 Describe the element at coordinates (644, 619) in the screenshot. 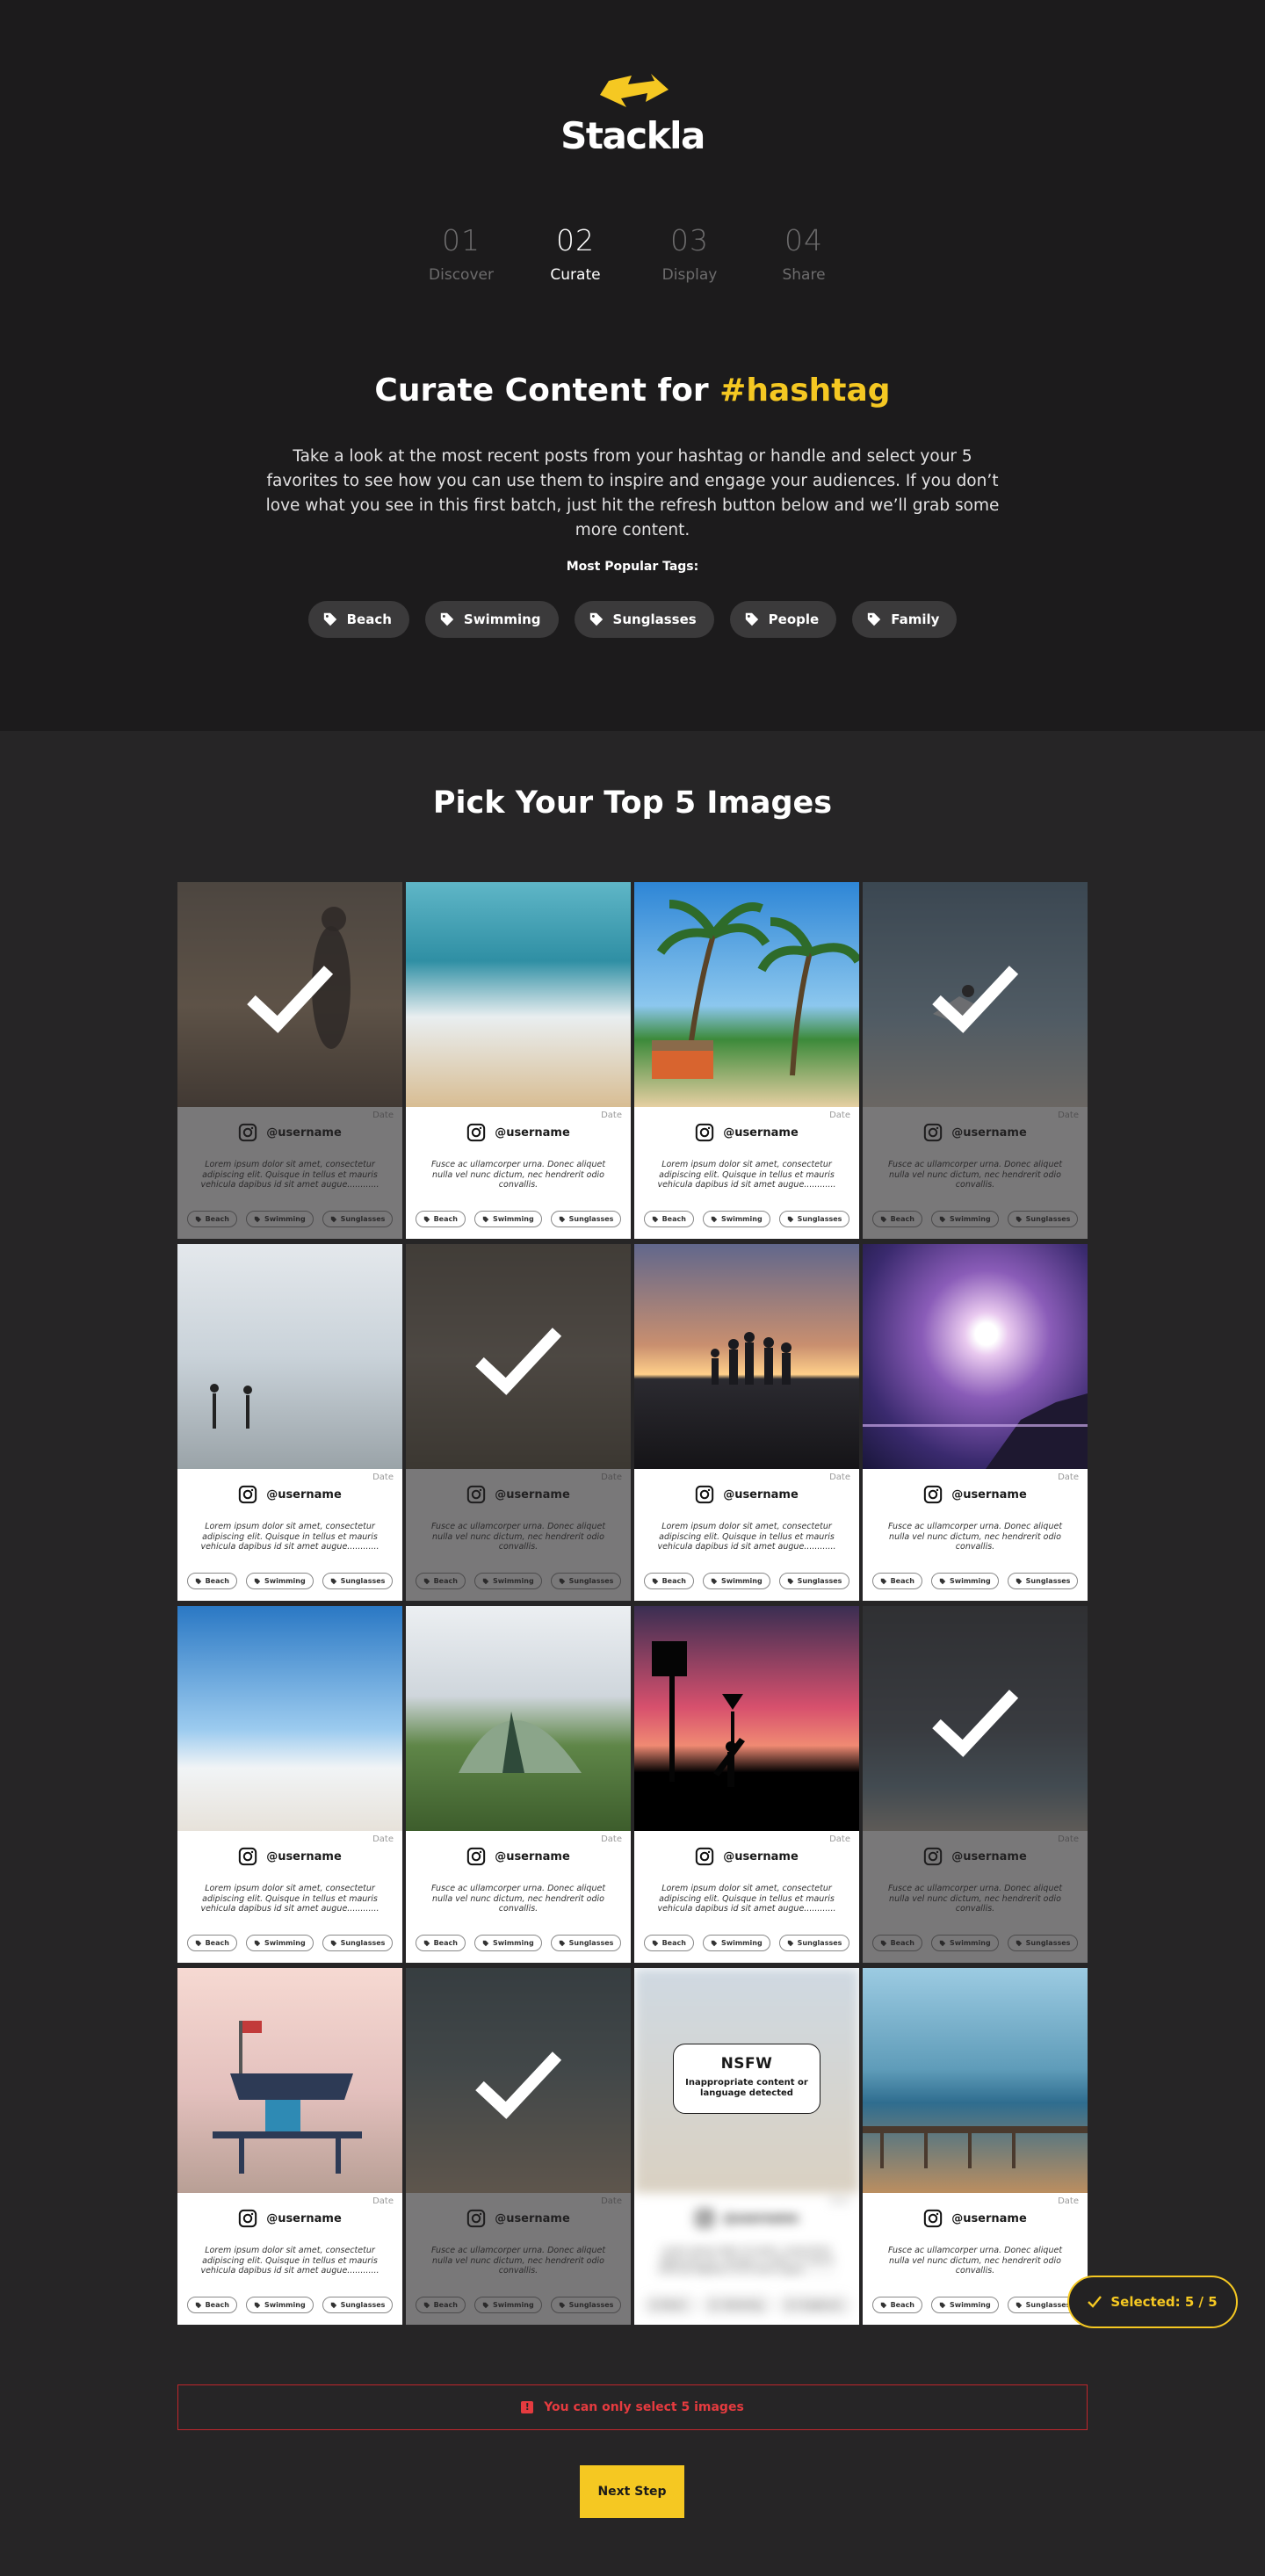

I see `tag-sunglasses: Sunglasses` at that location.